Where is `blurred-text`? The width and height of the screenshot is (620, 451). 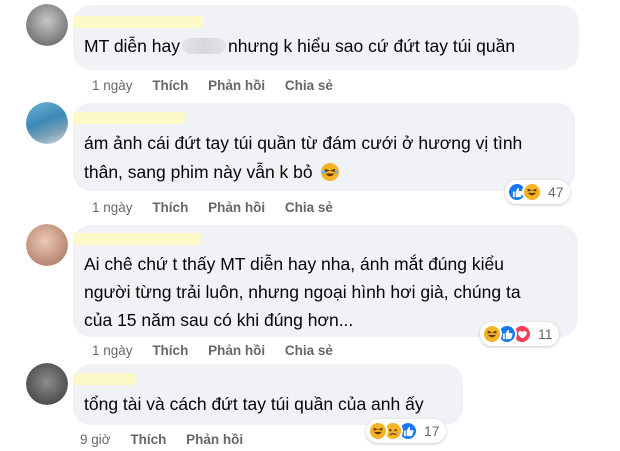
blurred-text is located at coordinates (203, 46).